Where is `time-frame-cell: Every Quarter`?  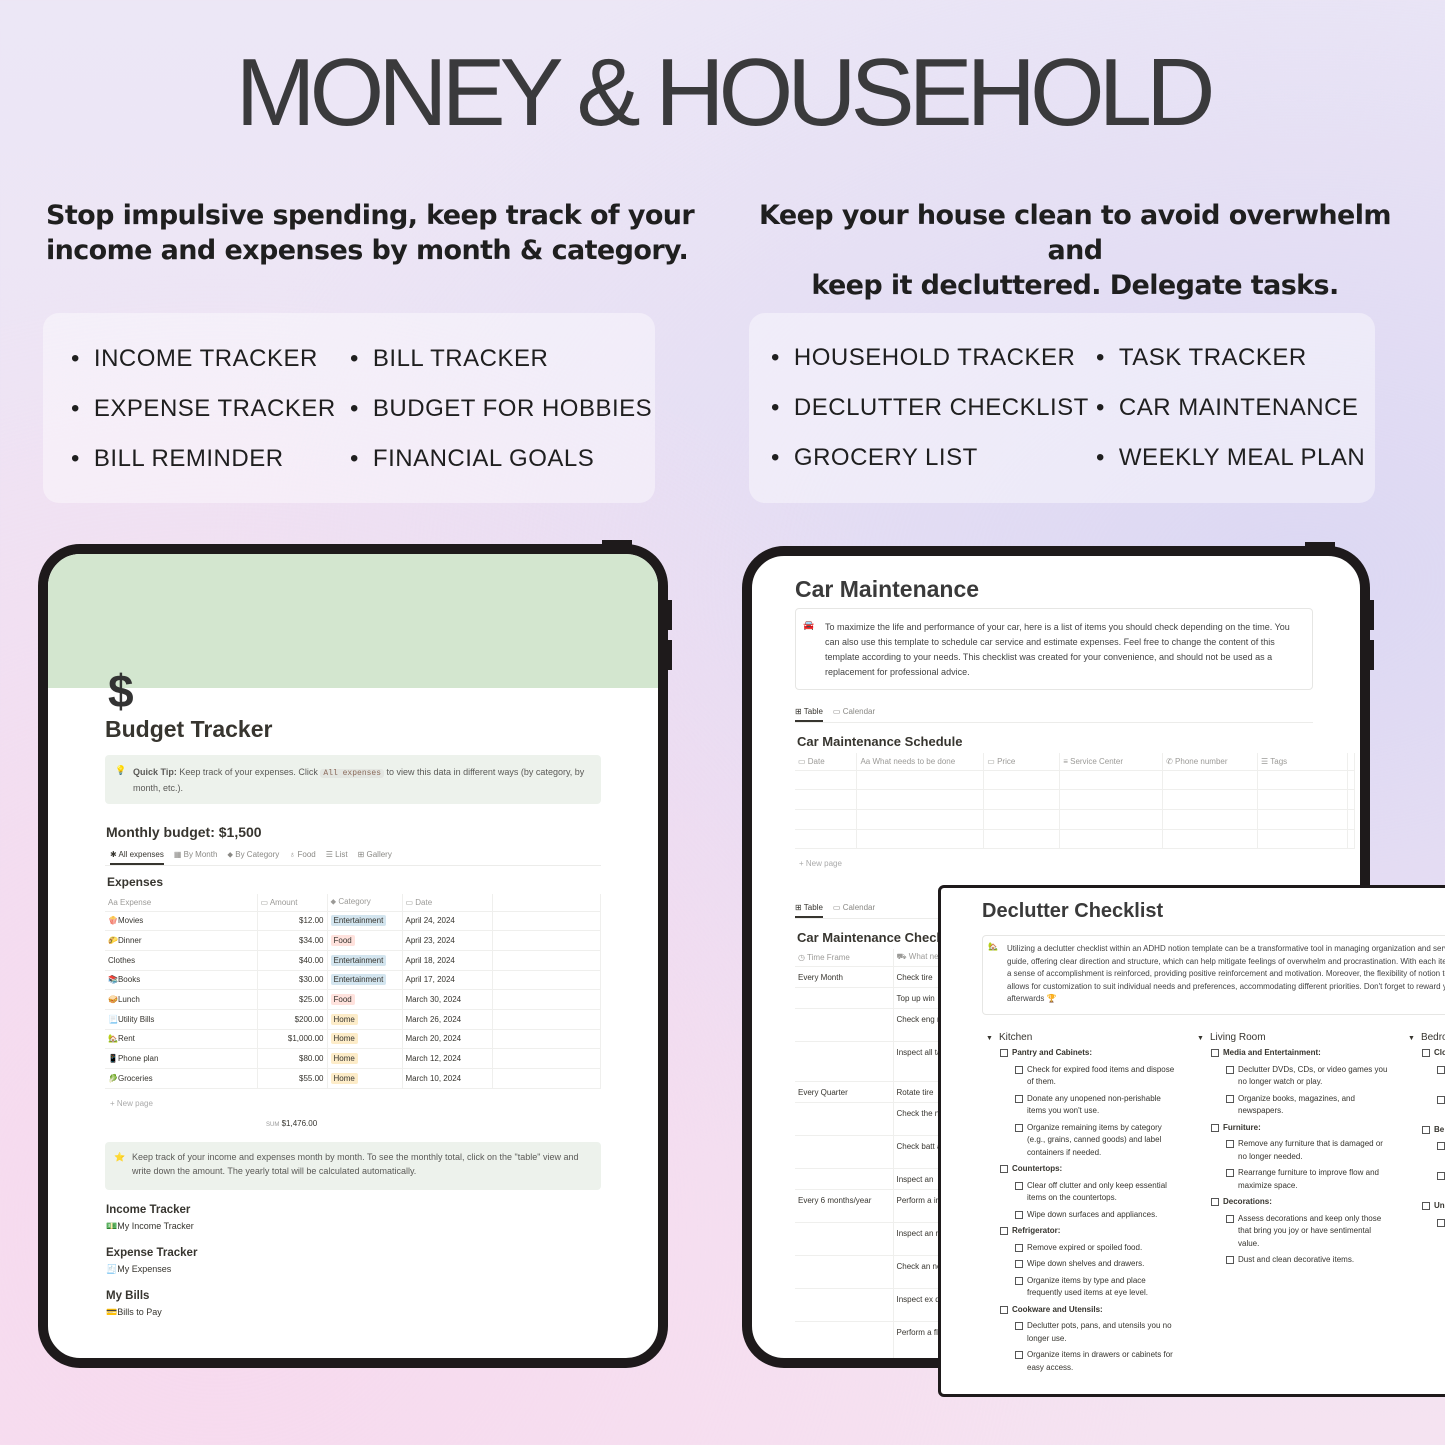
time-frame-cell: Every Quarter is located at coordinates (844, 1092).